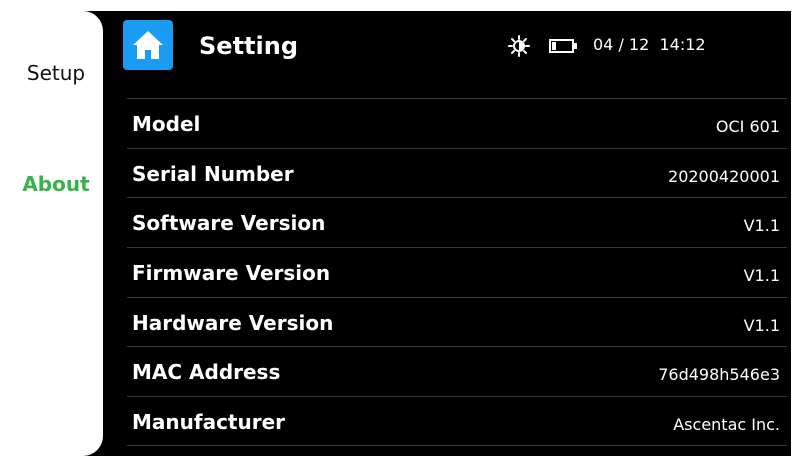  Describe the element at coordinates (56, 233) in the screenshot. I see `sidebar: Setup About` at that location.